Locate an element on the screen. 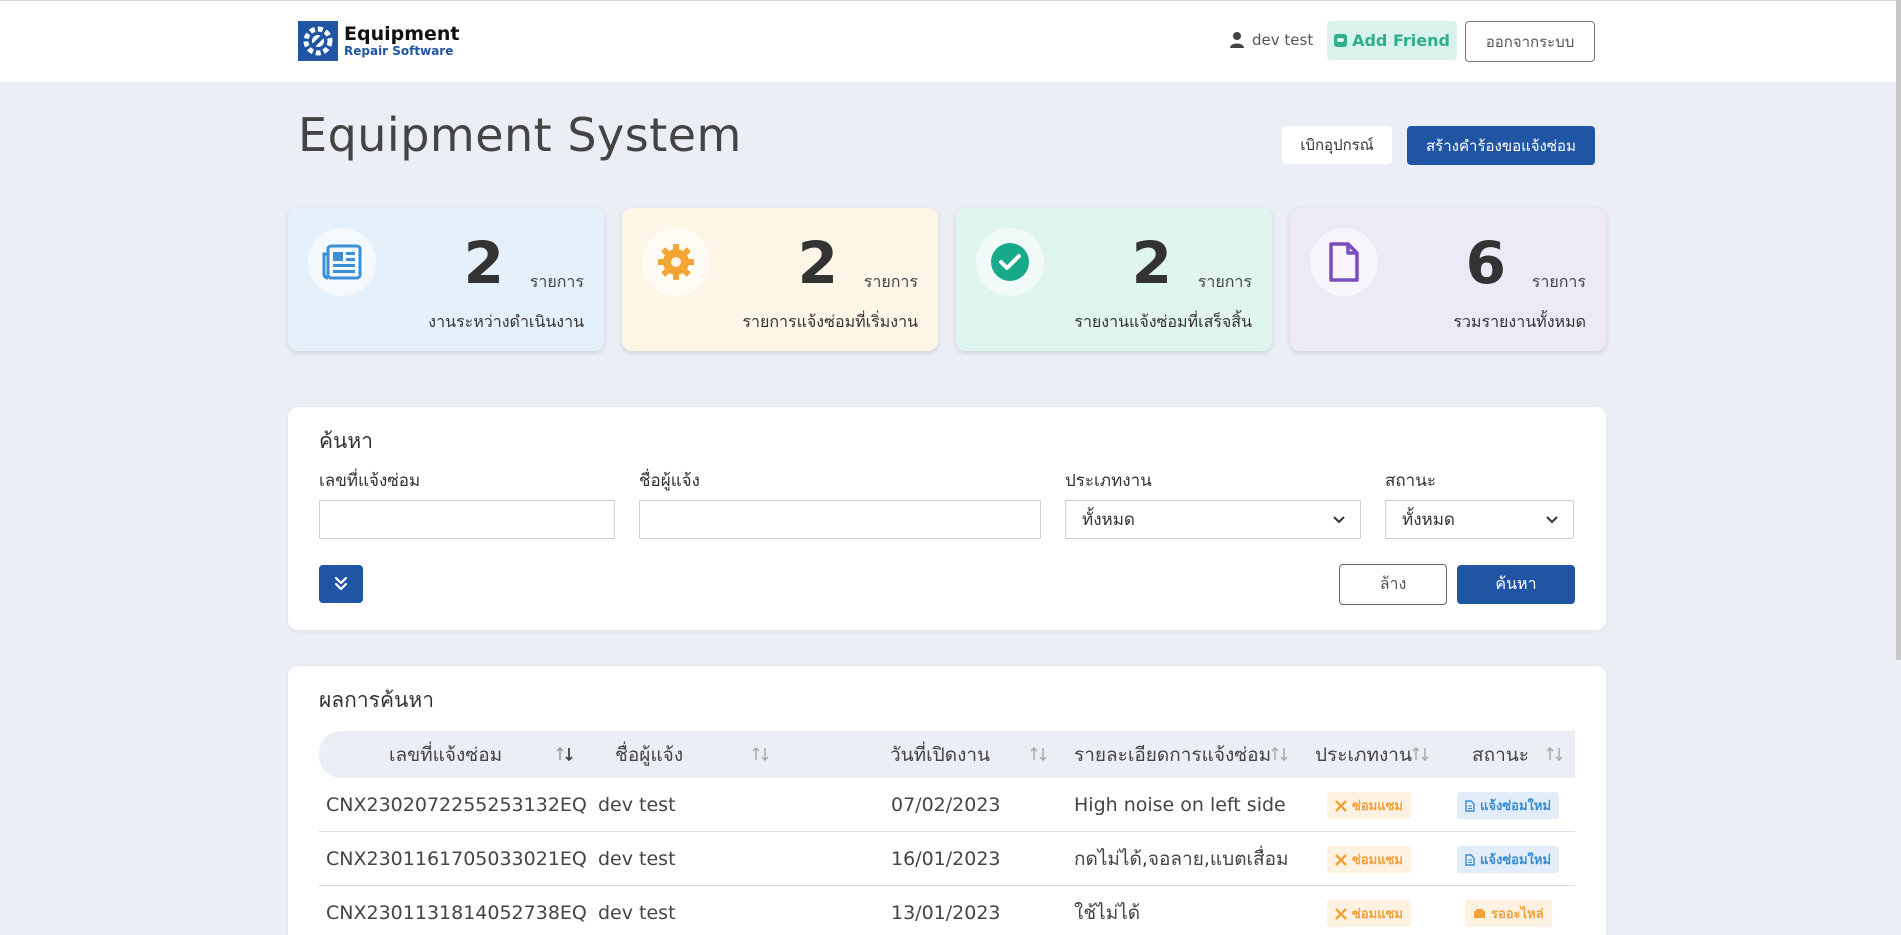  app-logo: Equipment Repair Software is located at coordinates (379, 41).